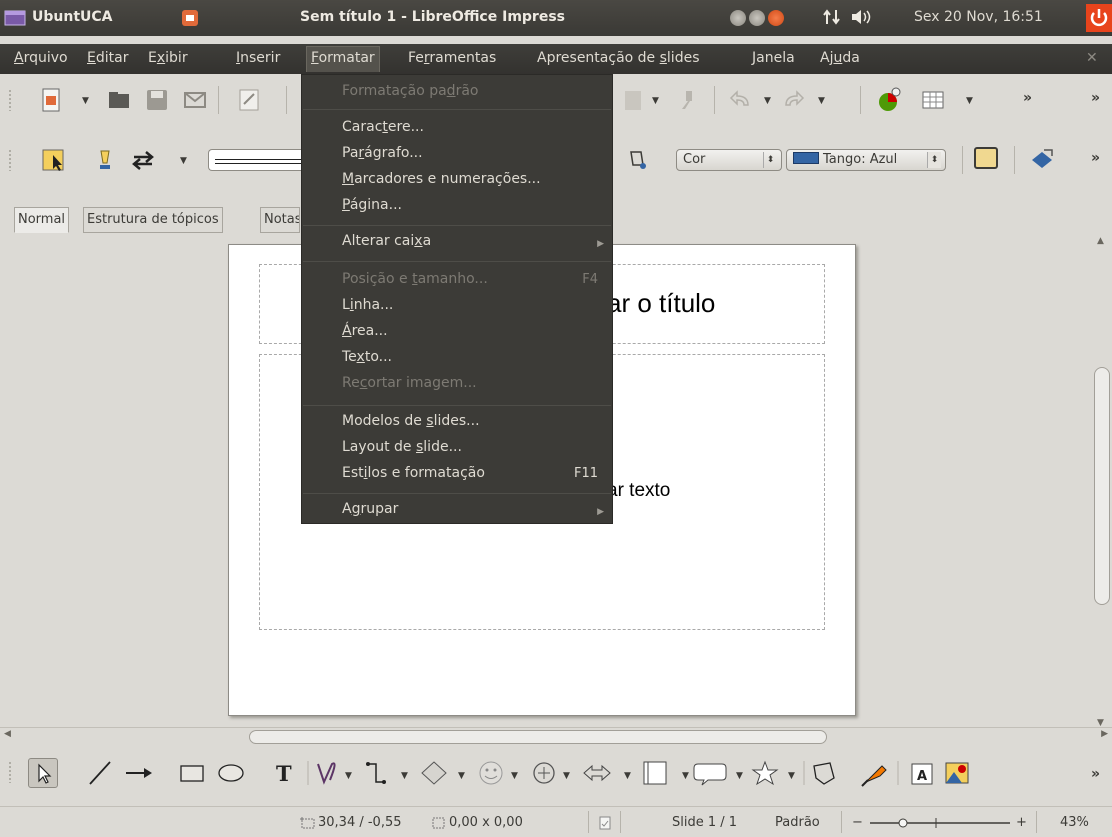 Image resolution: width=1112 pixels, height=837 pixels. Describe the element at coordinates (765, 773) in the screenshot. I see `star-icon` at that location.